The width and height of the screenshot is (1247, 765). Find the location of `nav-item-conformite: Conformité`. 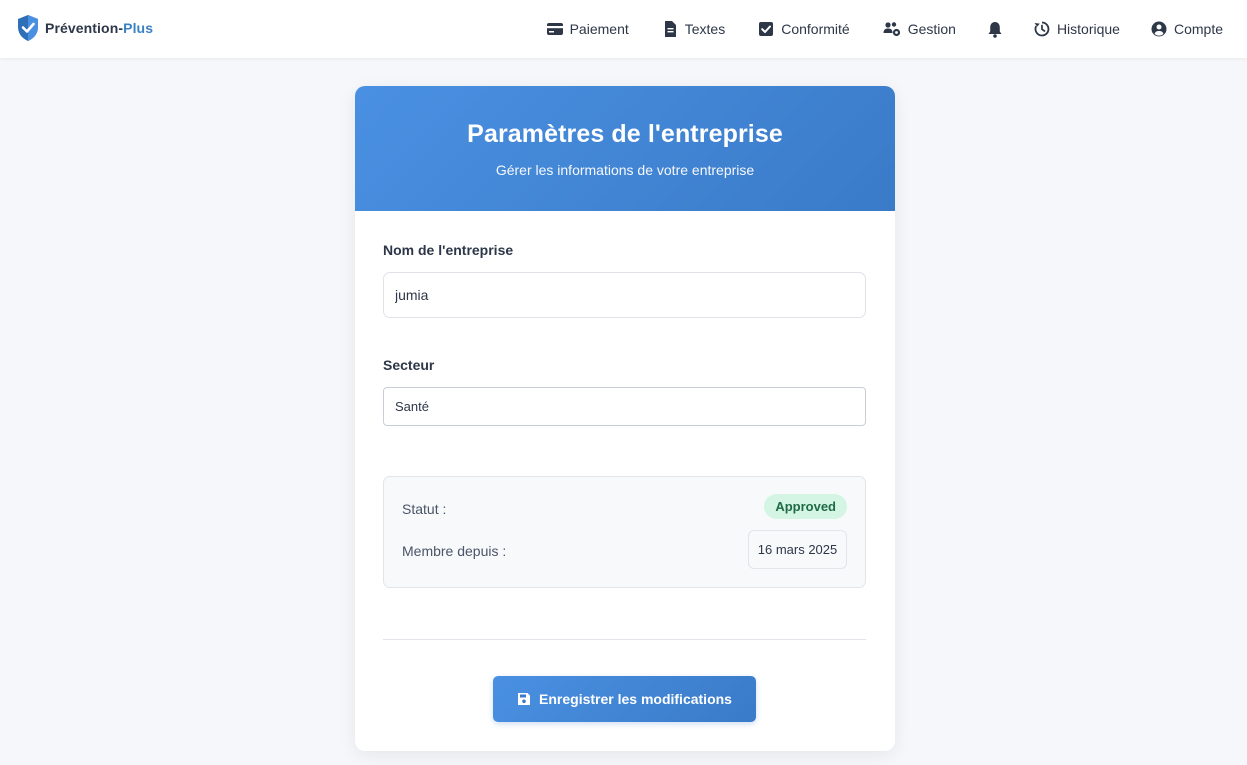

nav-item-conformite: Conformité is located at coordinates (804, 29).